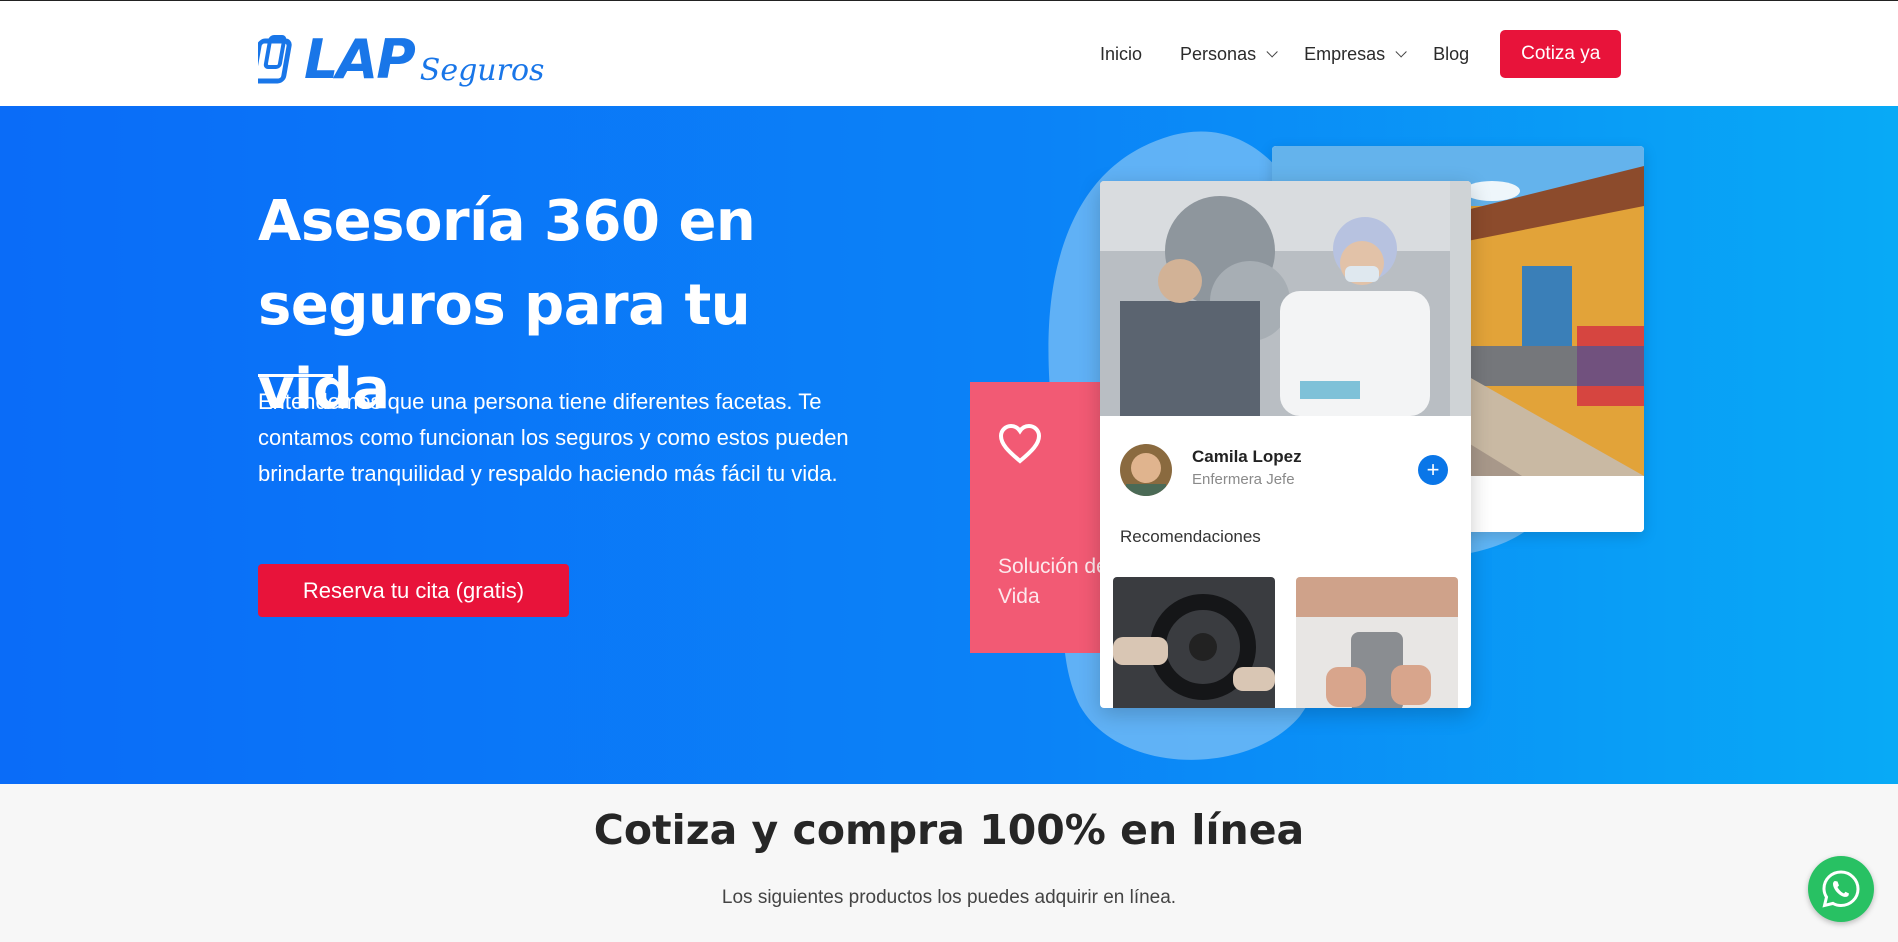  Describe the element at coordinates (275, 59) in the screenshot. I see `logo-mark-icon` at that location.